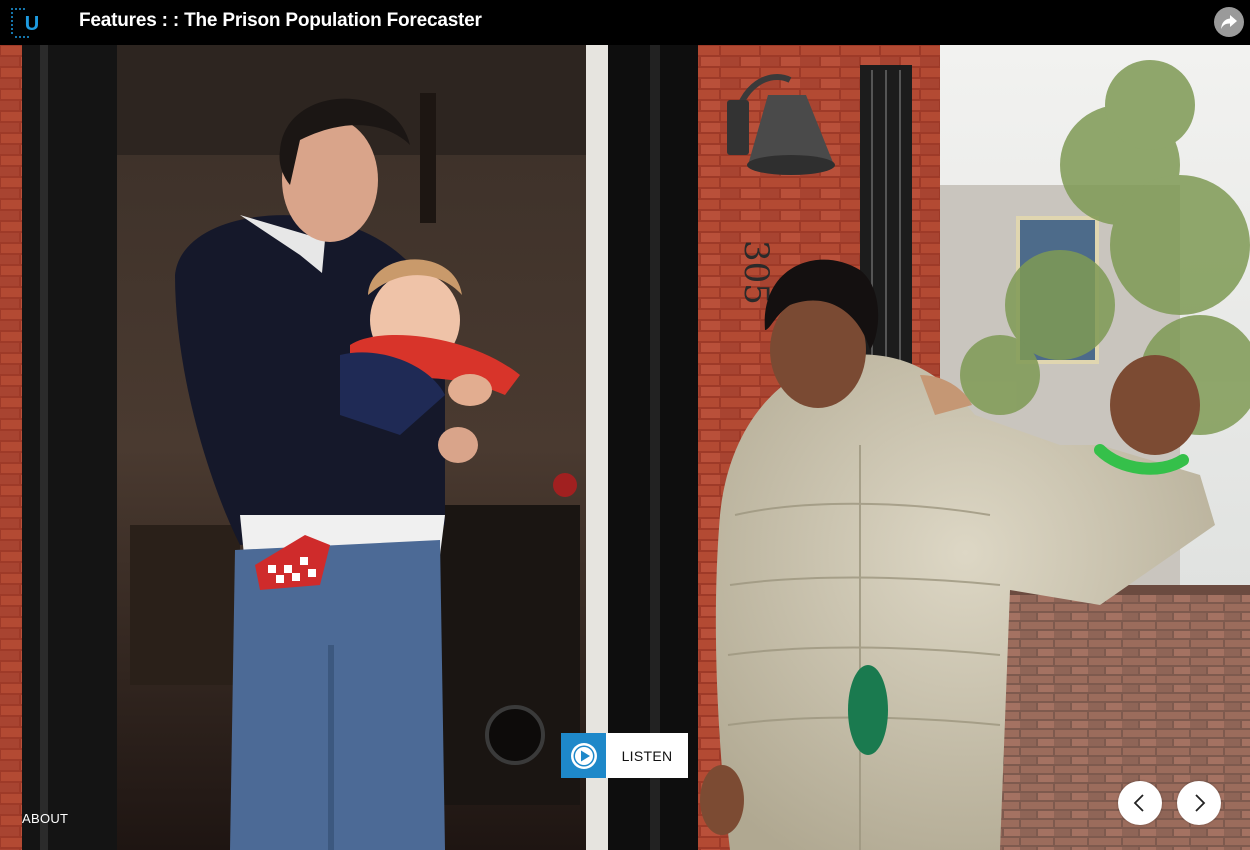 Image resolution: width=1250 pixels, height=850 pixels. I want to click on listen-button: LISTEN, so click(624, 755).